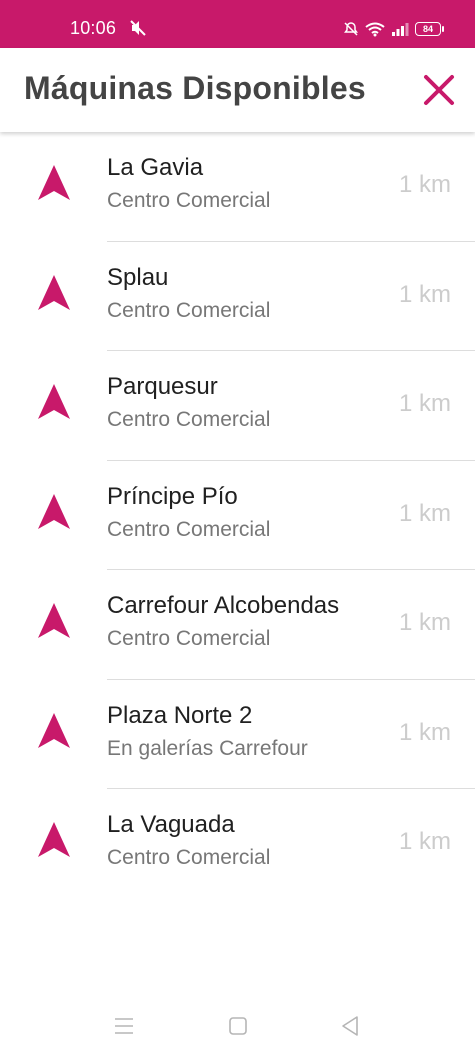 This screenshot has height=1056, width=475. What do you see at coordinates (350, 1026) in the screenshot?
I see `back-icon` at bounding box center [350, 1026].